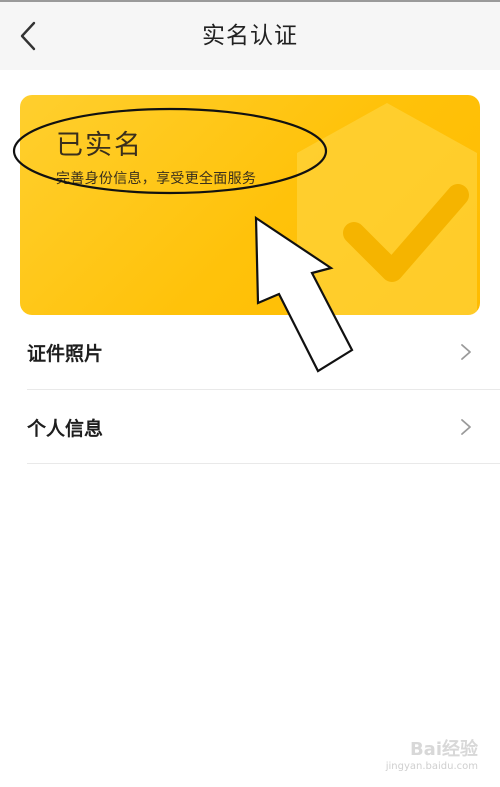 This screenshot has height=787, width=500. Describe the element at coordinates (263, 463) in the screenshot. I see `list-divider` at that location.